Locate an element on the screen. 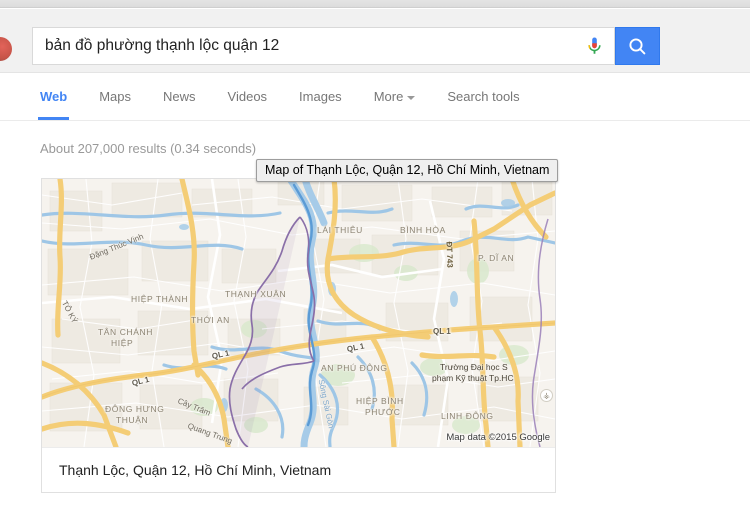  tab-web-label: Web is located at coordinates (54, 96).